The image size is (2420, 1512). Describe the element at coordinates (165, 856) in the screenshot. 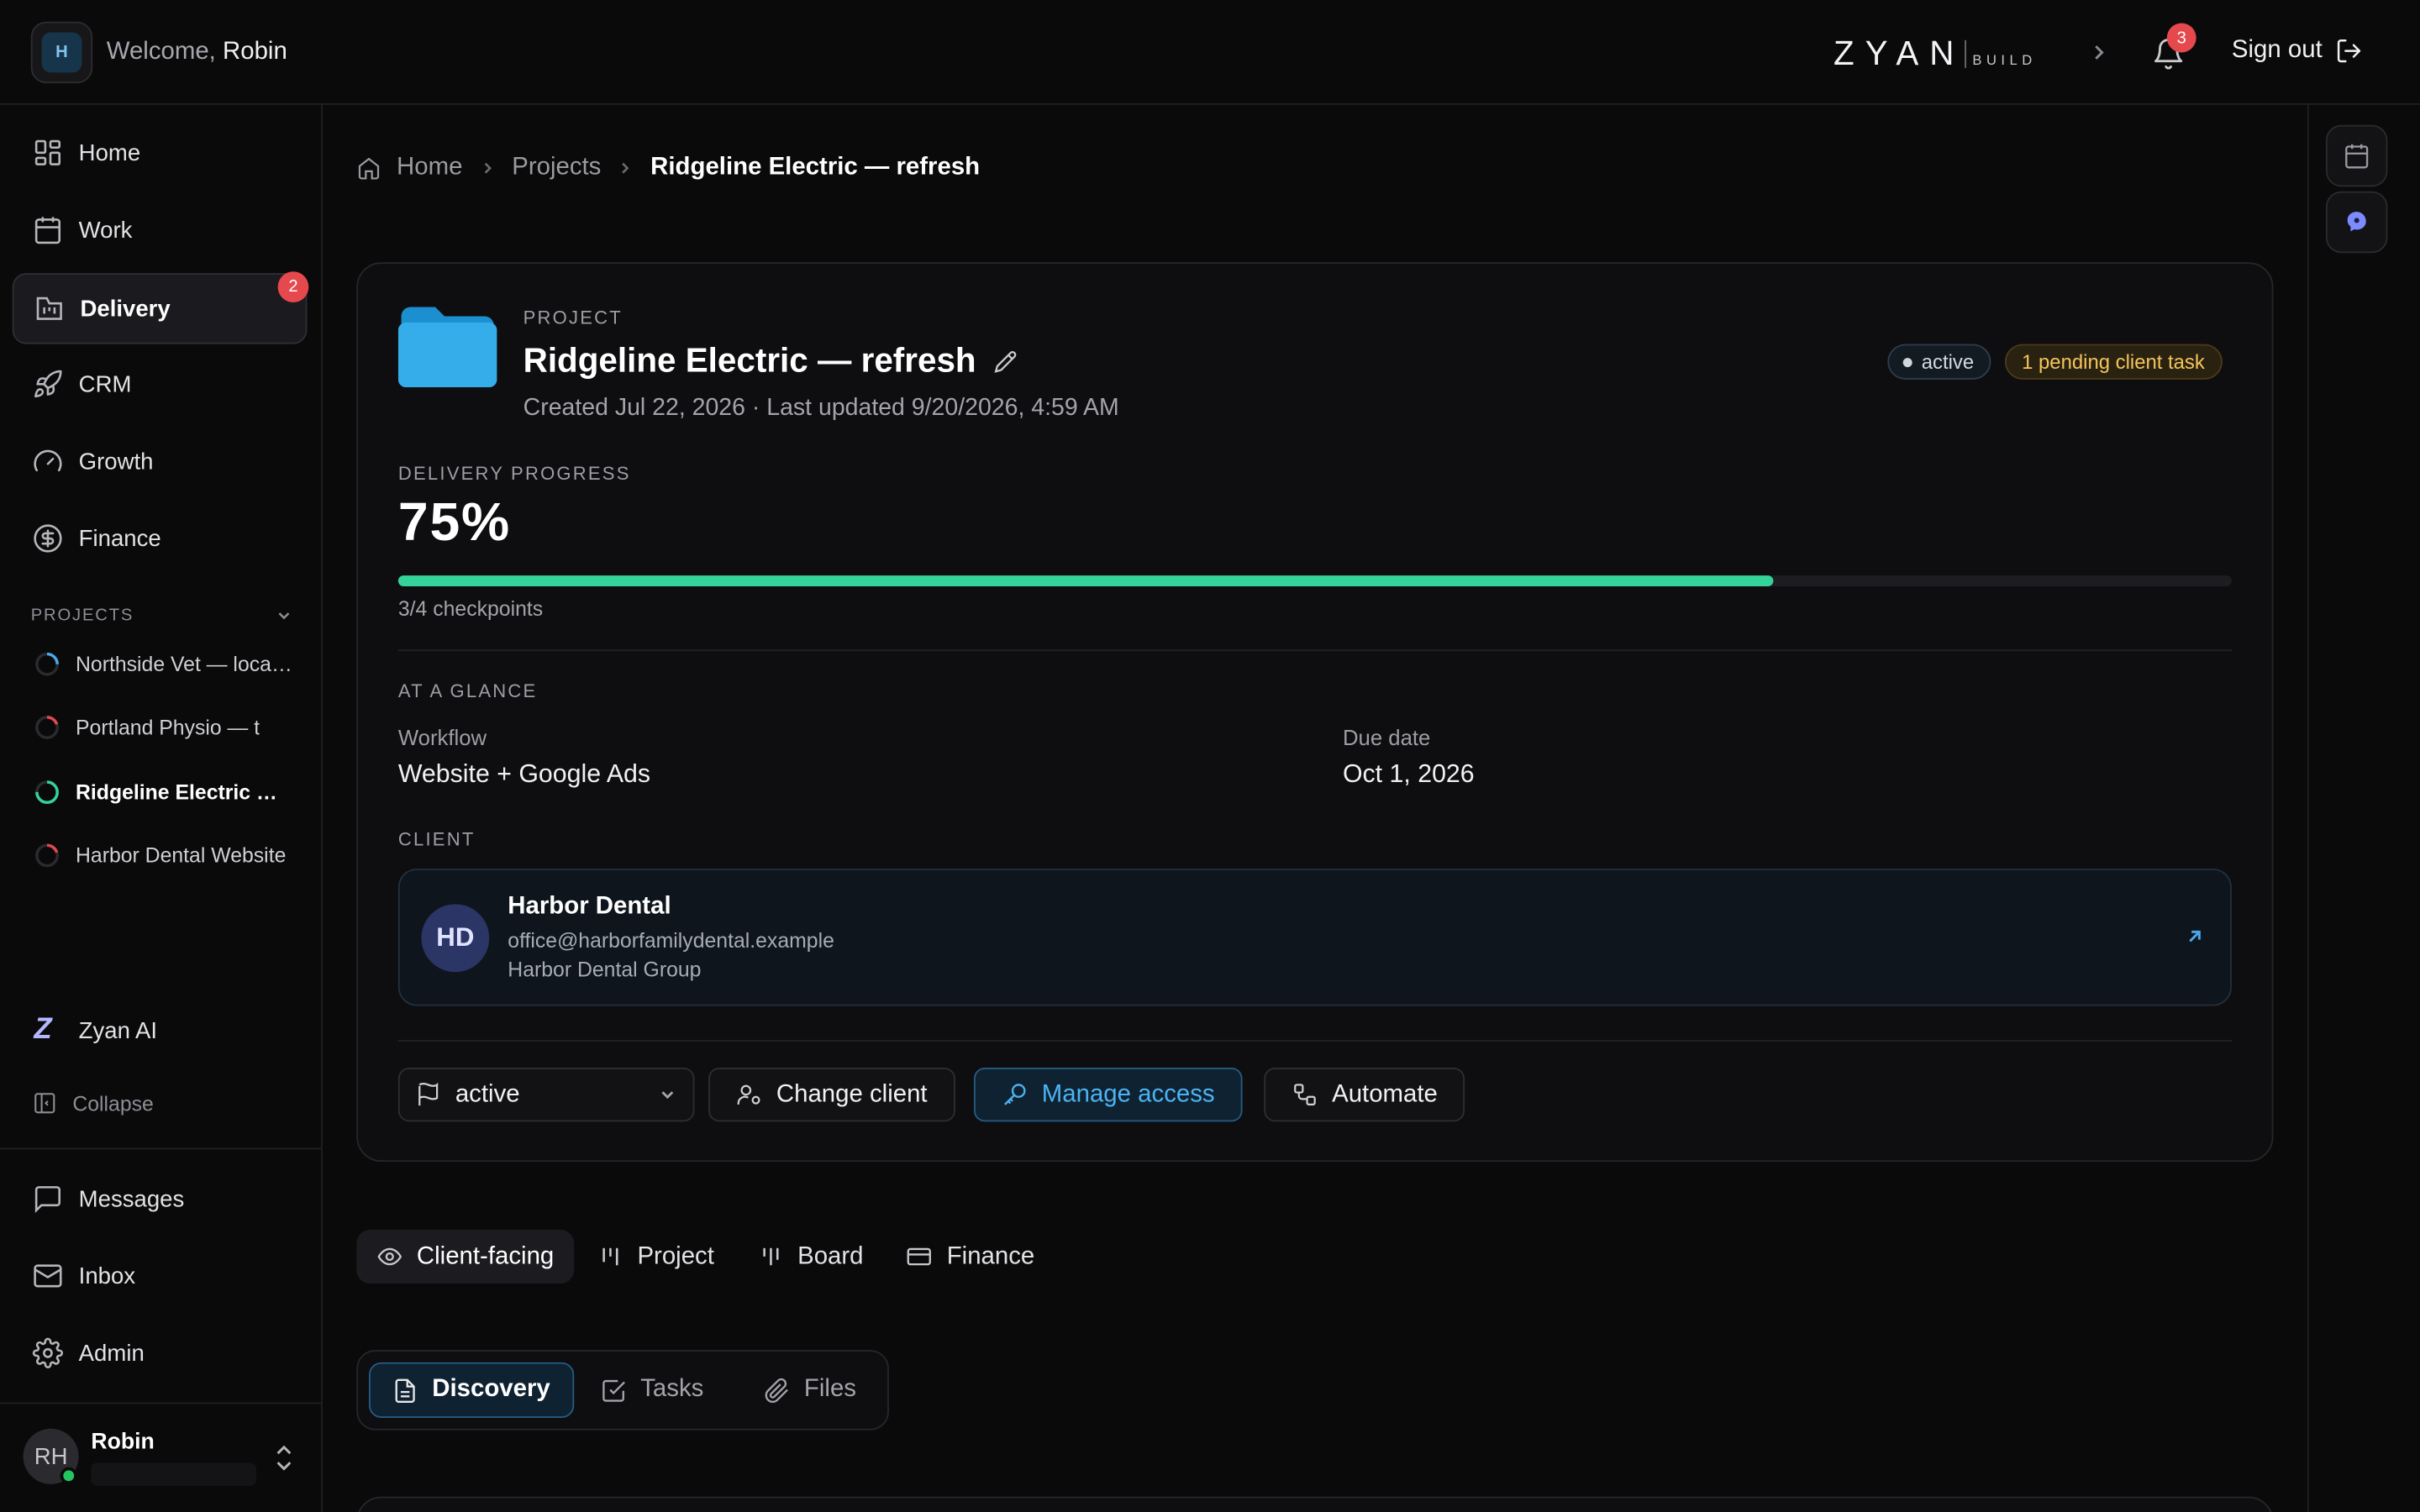

I see `sidebar-project-harbor-dental: Harbor Dental Website` at that location.